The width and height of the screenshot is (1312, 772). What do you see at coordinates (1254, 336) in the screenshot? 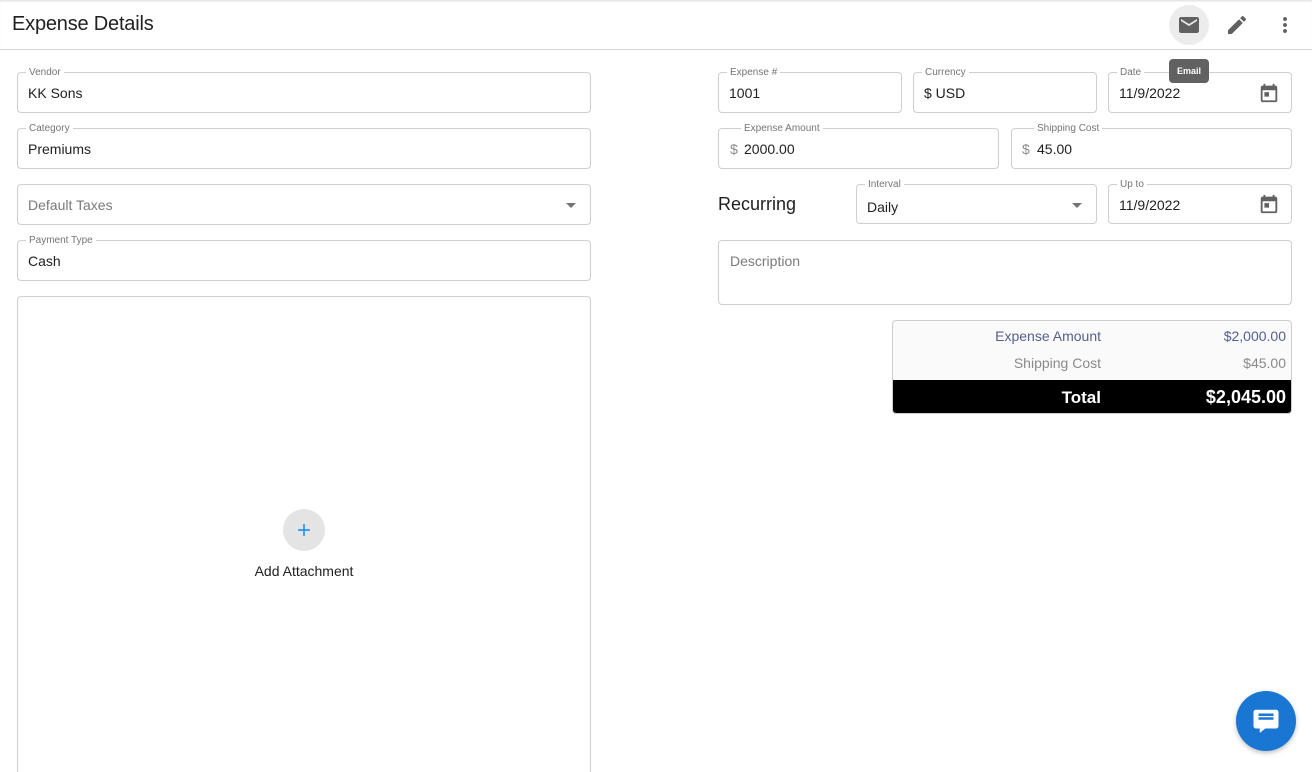
I see `totals-expense-amount-value: $2,000.00` at bounding box center [1254, 336].